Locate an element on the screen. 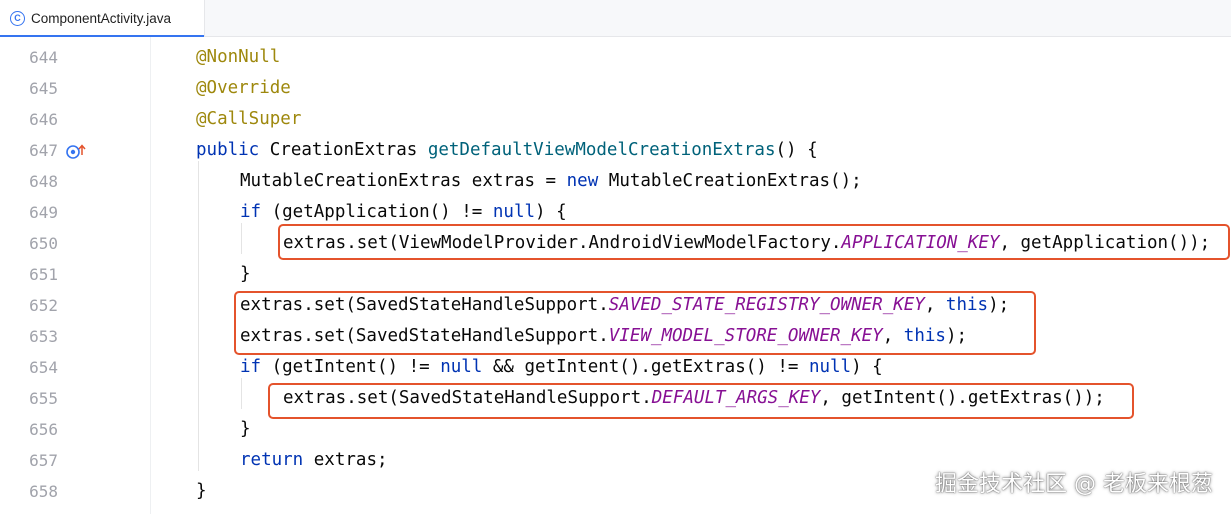  code-token: extras; is located at coordinates (350, 460).